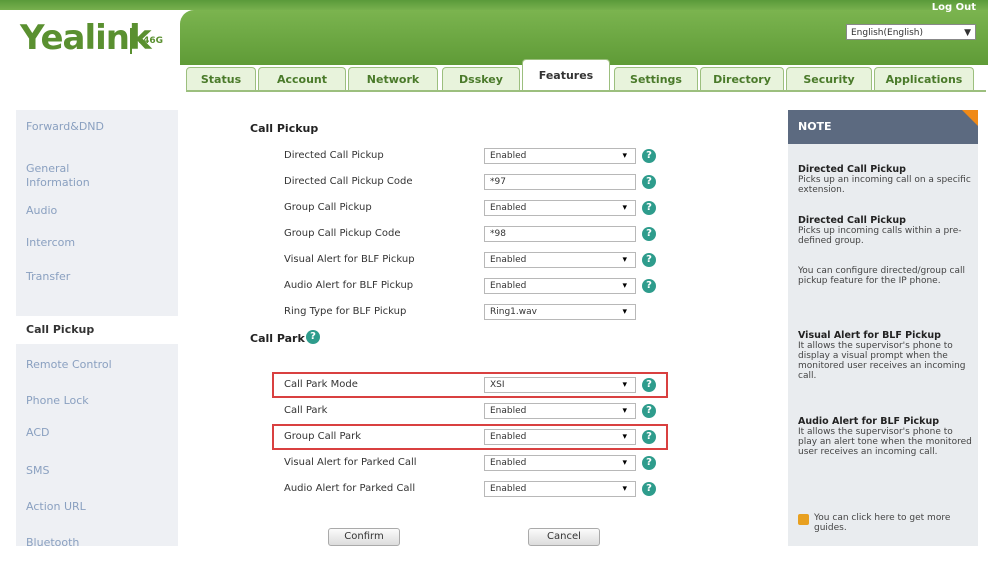 Image resolution: width=988 pixels, height=564 pixels. I want to click on field-value: *97, so click(498, 182).